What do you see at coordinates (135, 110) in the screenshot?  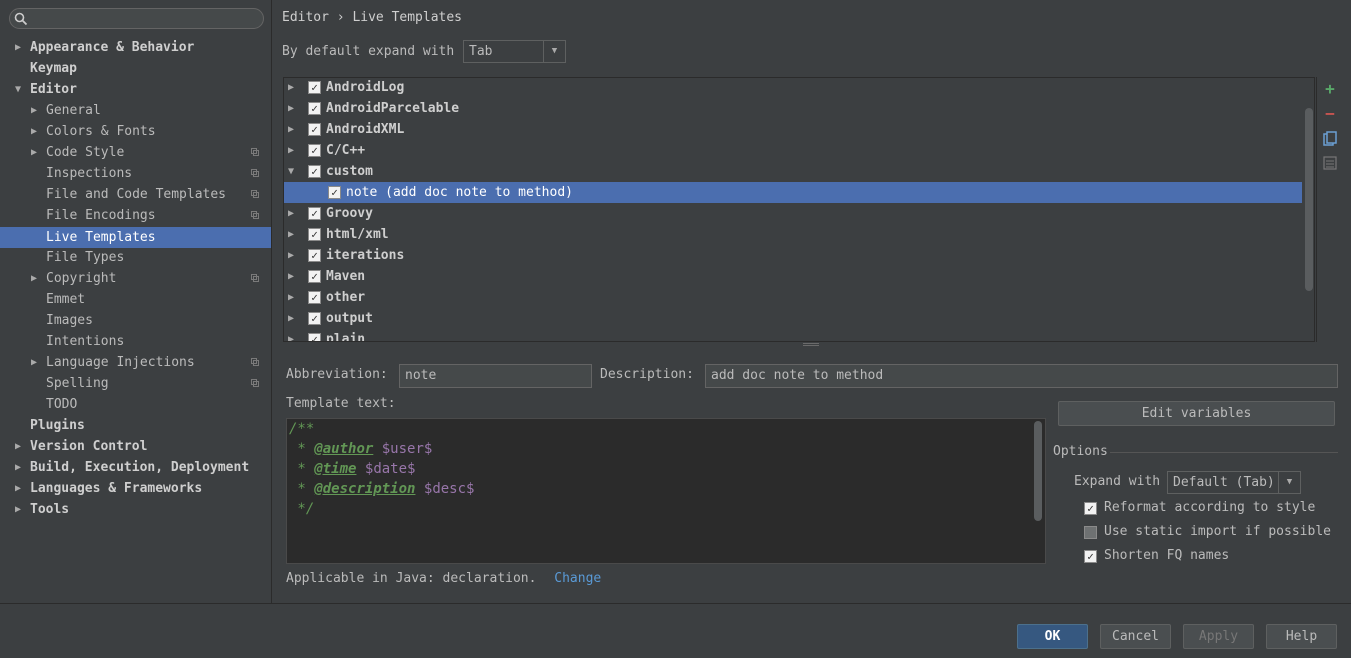 I see `sidebar-item-general: ▶ General` at bounding box center [135, 110].